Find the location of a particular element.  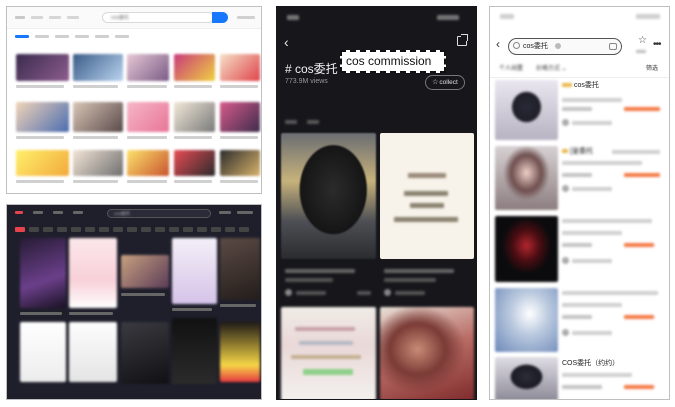

translation-annotation-box: cos commission is located at coordinates (393, 61).